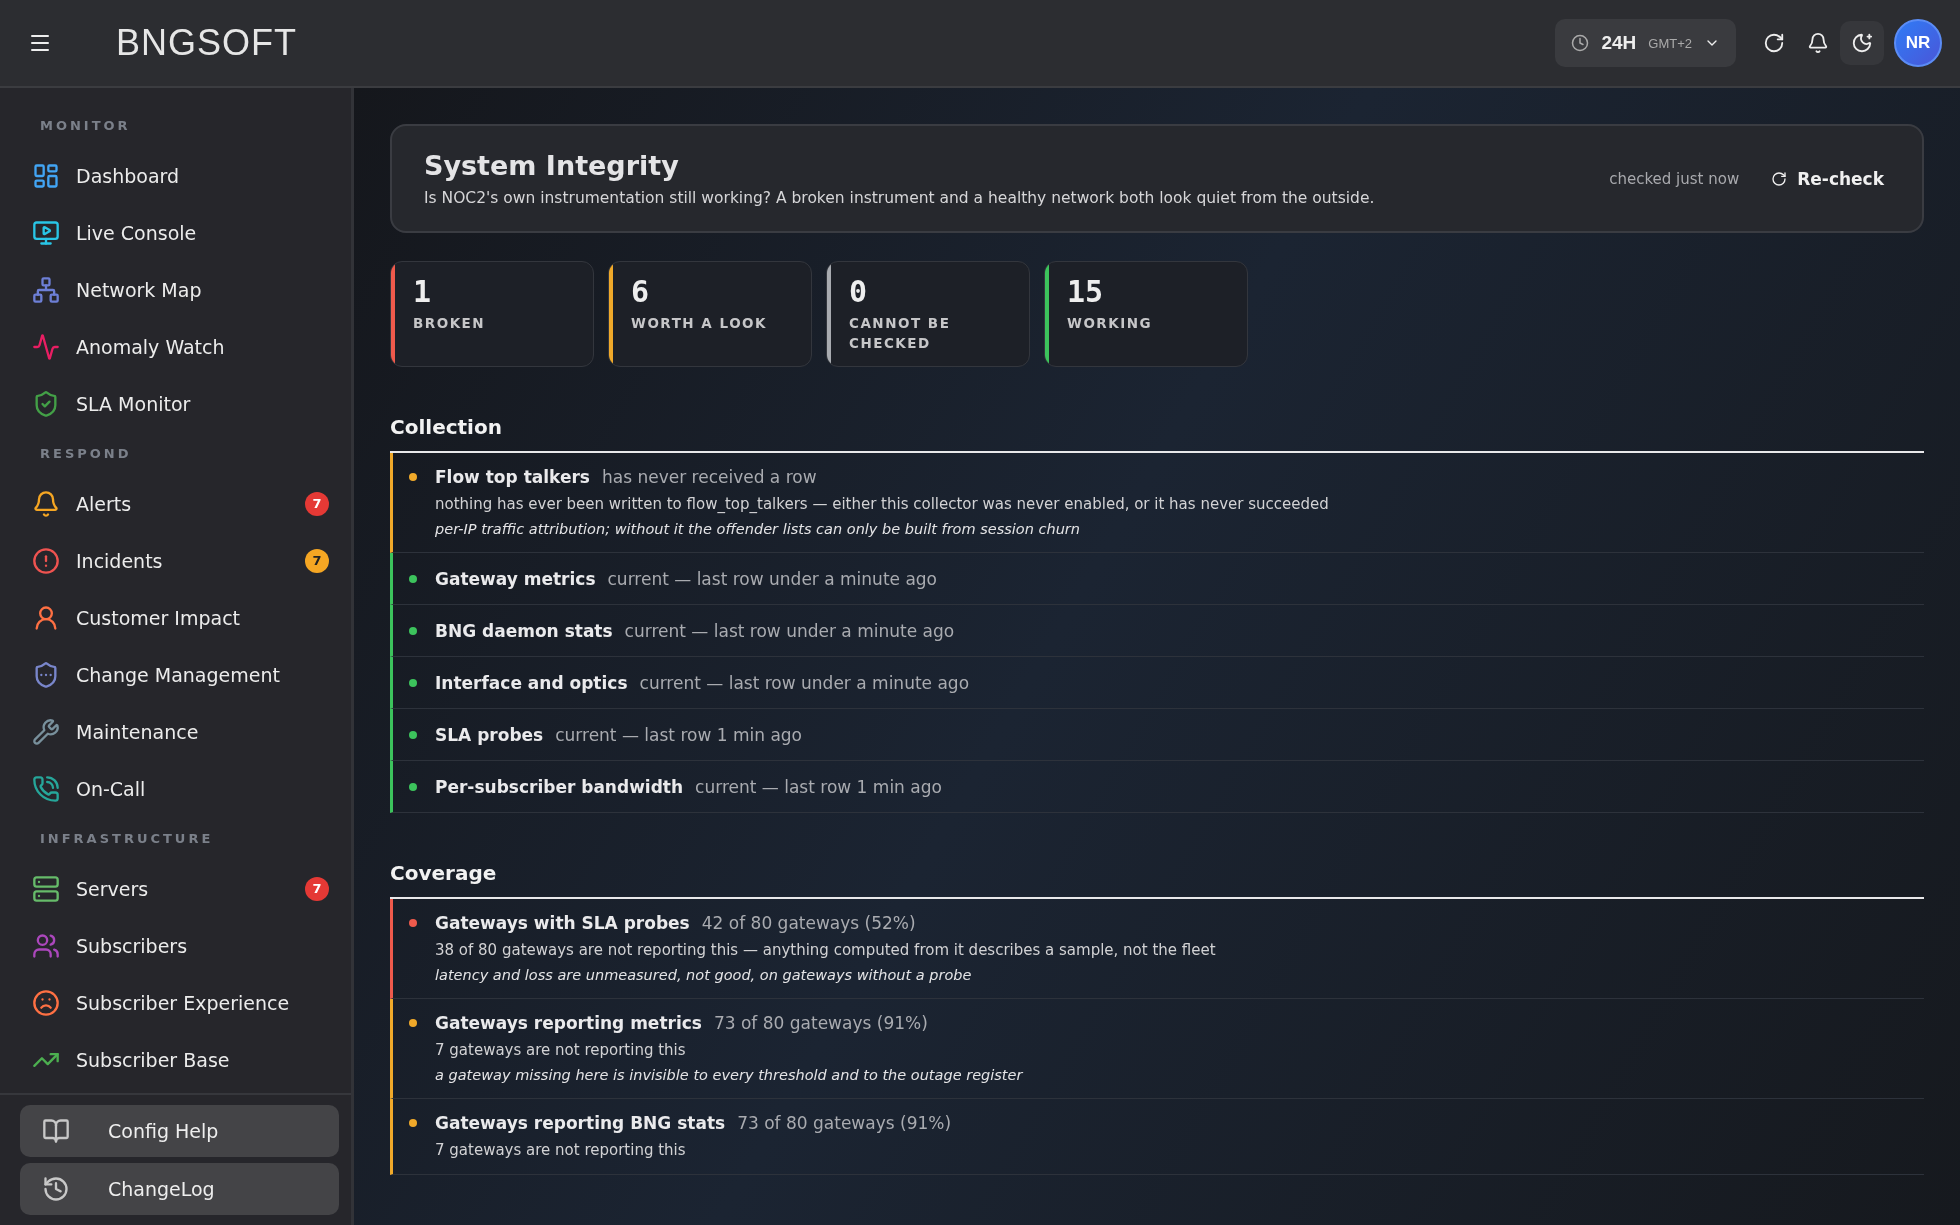 This screenshot has width=1960, height=1225. Describe the element at coordinates (175, 232) in the screenshot. I see `nav-item: Live Console` at that location.